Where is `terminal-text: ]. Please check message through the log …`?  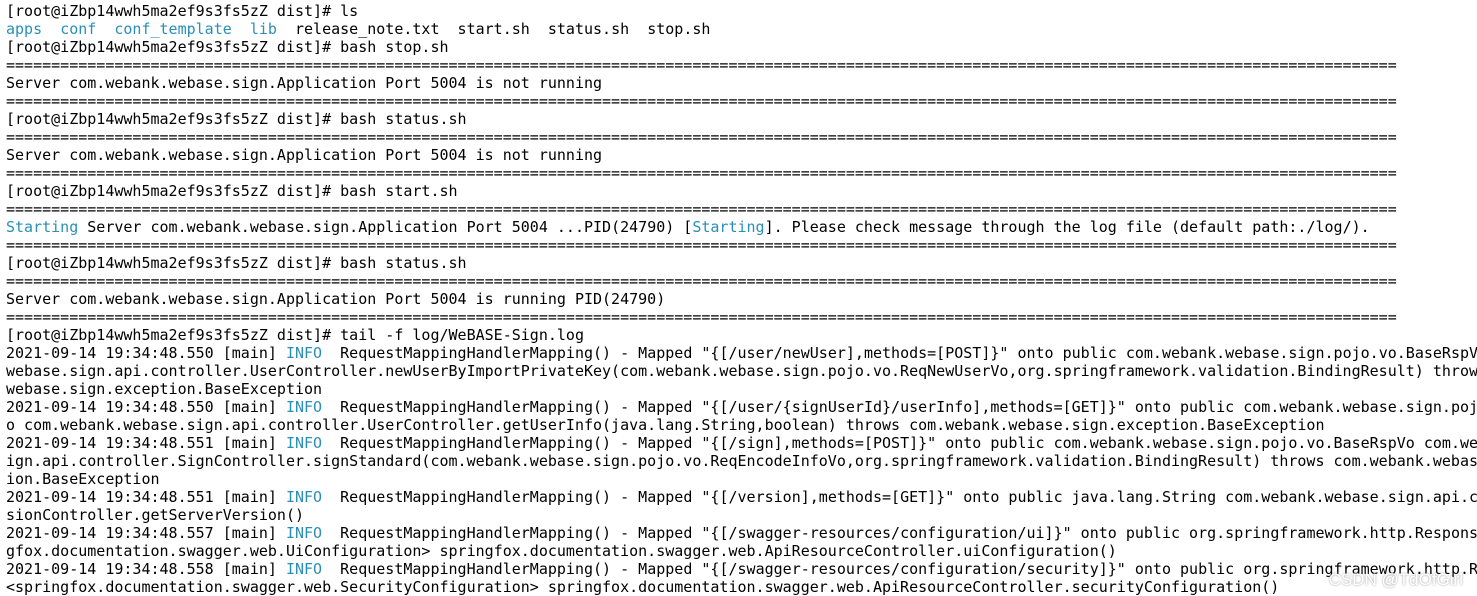
terminal-text: ]. Please check message through the log … is located at coordinates (1067, 227).